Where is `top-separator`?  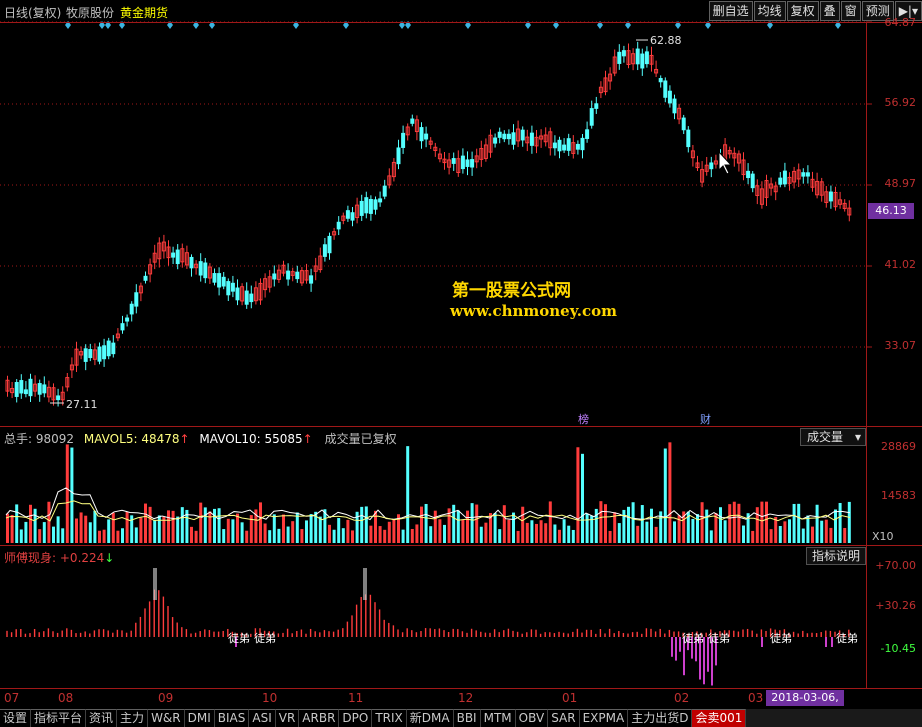
top-separator is located at coordinates (461, 22).